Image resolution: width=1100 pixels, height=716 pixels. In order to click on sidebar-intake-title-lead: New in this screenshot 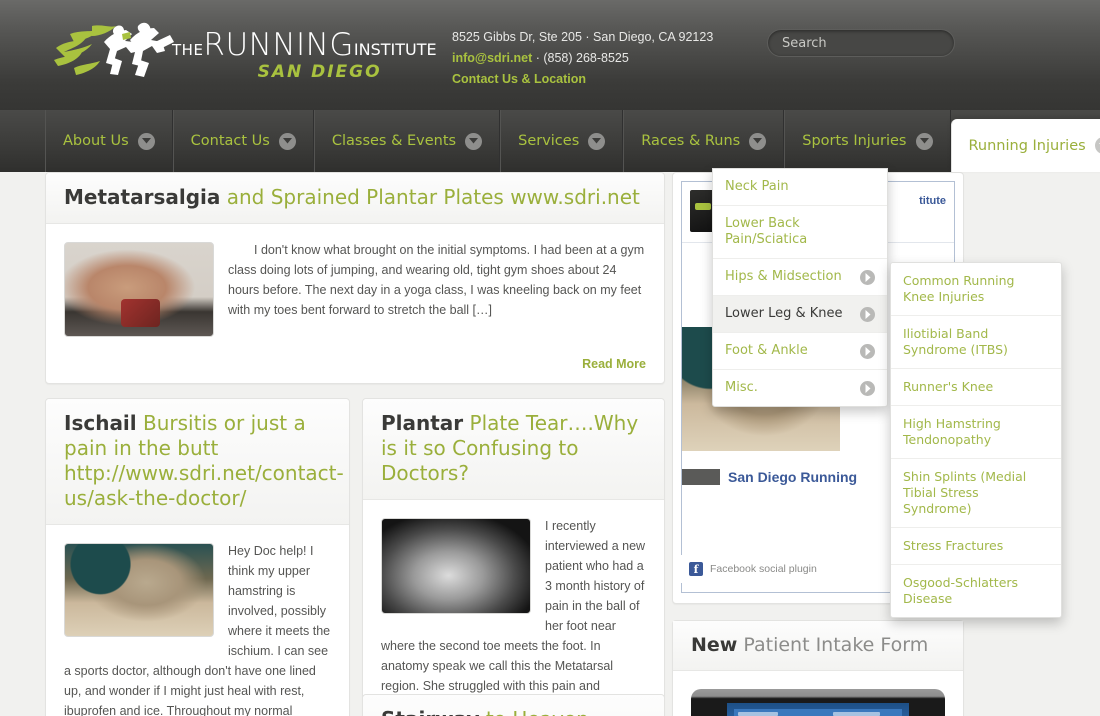, I will do `click(714, 645)`.